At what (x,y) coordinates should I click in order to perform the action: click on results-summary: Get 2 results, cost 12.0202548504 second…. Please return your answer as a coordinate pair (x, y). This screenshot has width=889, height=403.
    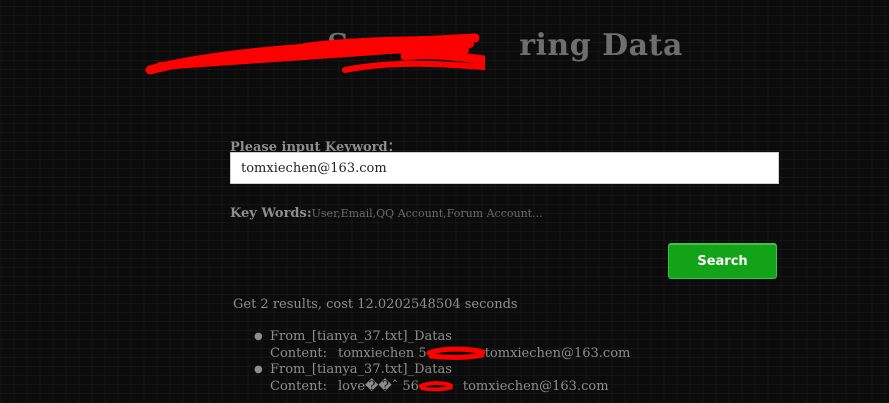
    Looking at the image, I should click on (375, 304).